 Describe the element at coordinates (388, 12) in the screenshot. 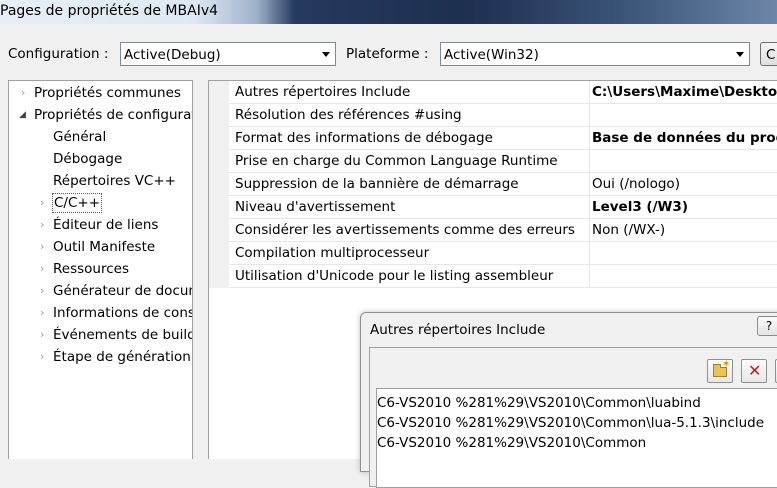

I see `title-bar: Pages de propriétés de MBAIv4` at that location.